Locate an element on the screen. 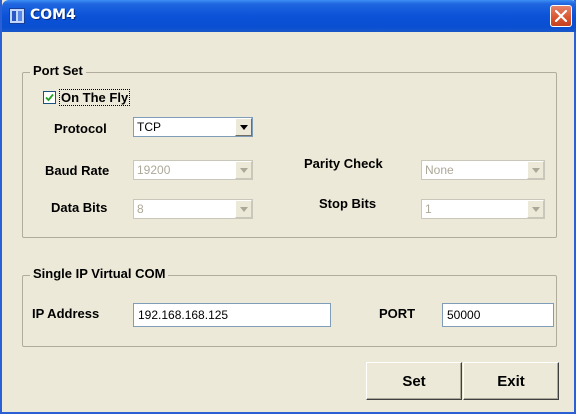  protocol-value: TCP is located at coordinates (149, 127).